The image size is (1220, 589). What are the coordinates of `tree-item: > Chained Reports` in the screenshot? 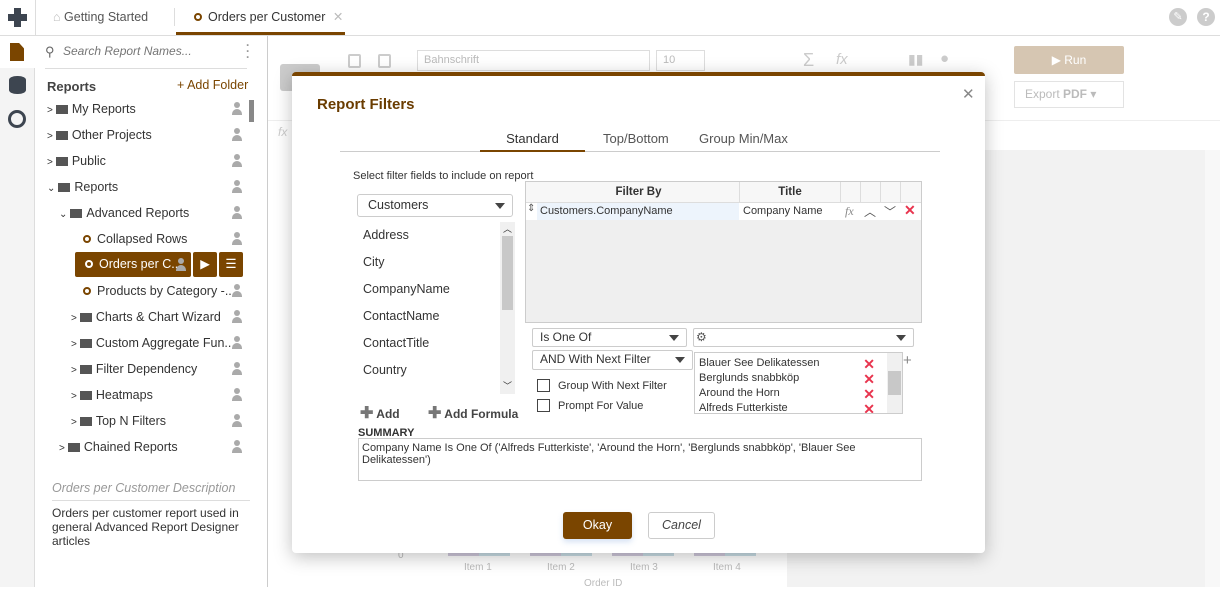 It's located at (150, 447).